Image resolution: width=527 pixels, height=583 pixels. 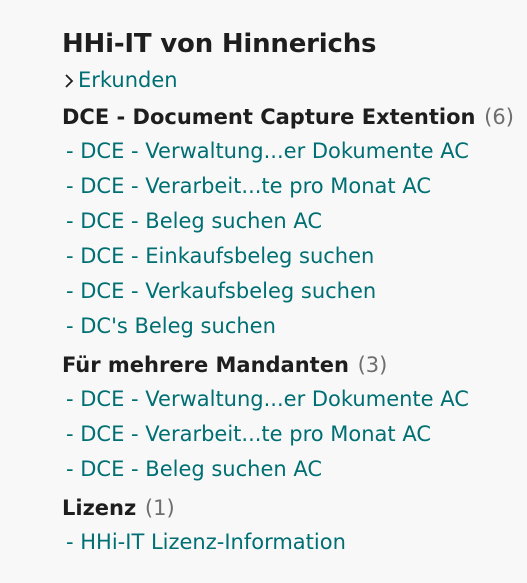 What do you see at coordinates (99, 508) in the screenshot?
I see `group-name: Lizenz` at bounding box center [99, 508].